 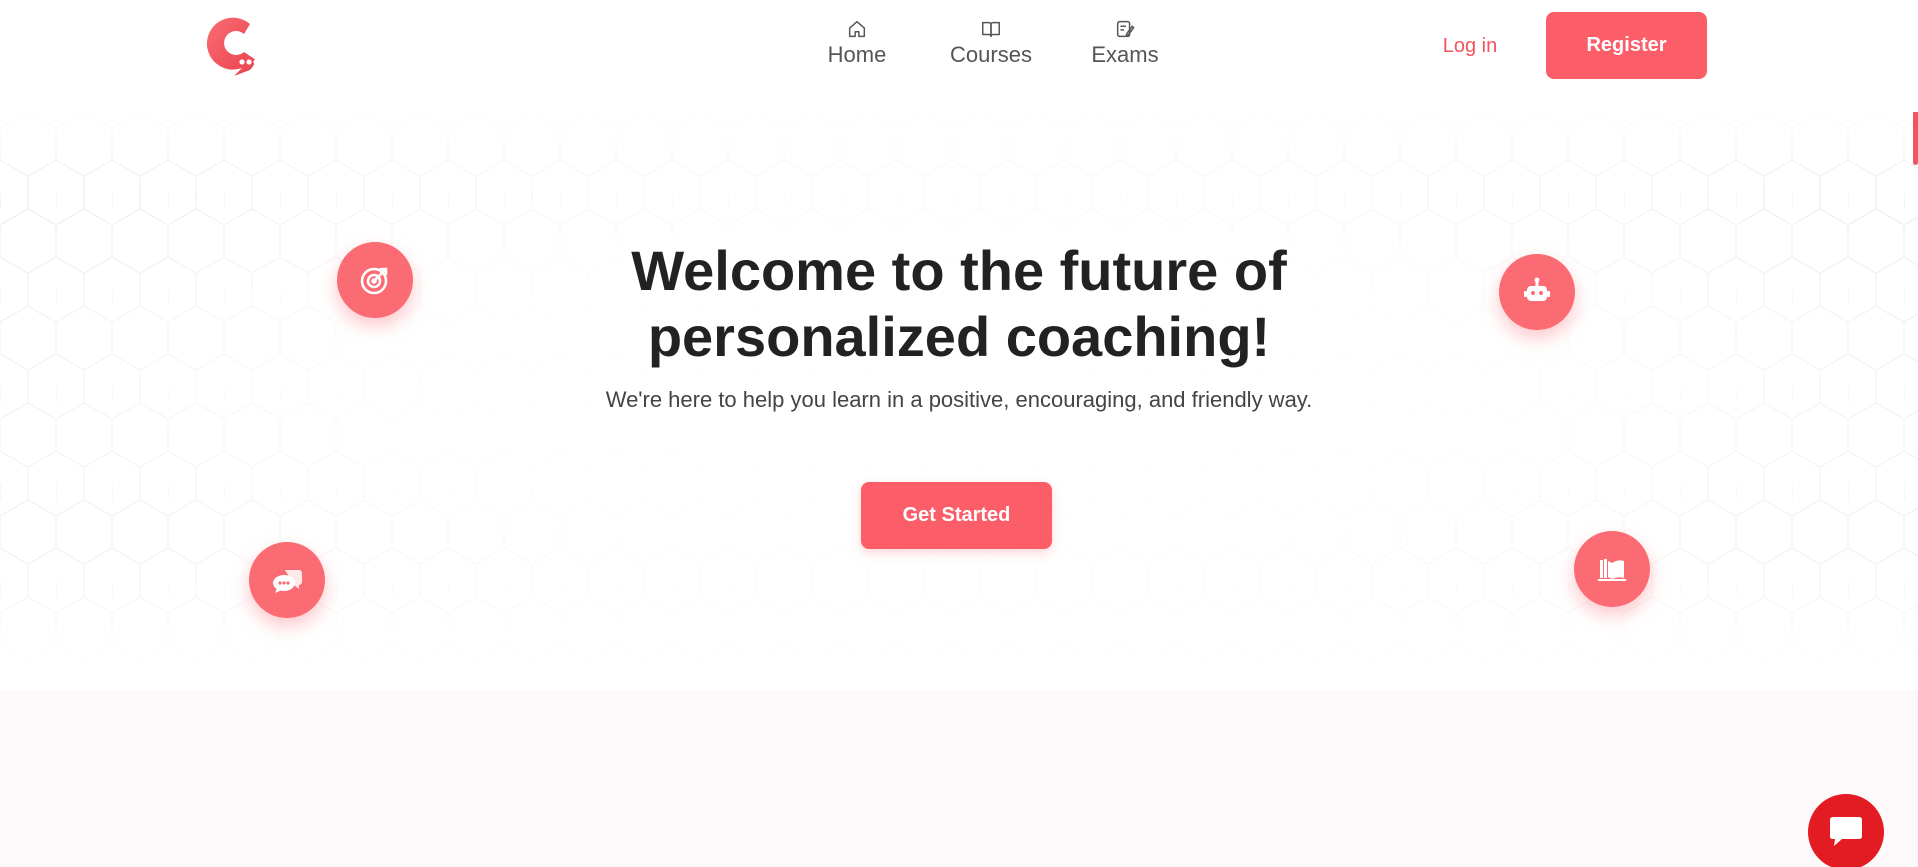 I want to click on site-header: Home Courses Exams Log in Register, so click(x=959, y=56).